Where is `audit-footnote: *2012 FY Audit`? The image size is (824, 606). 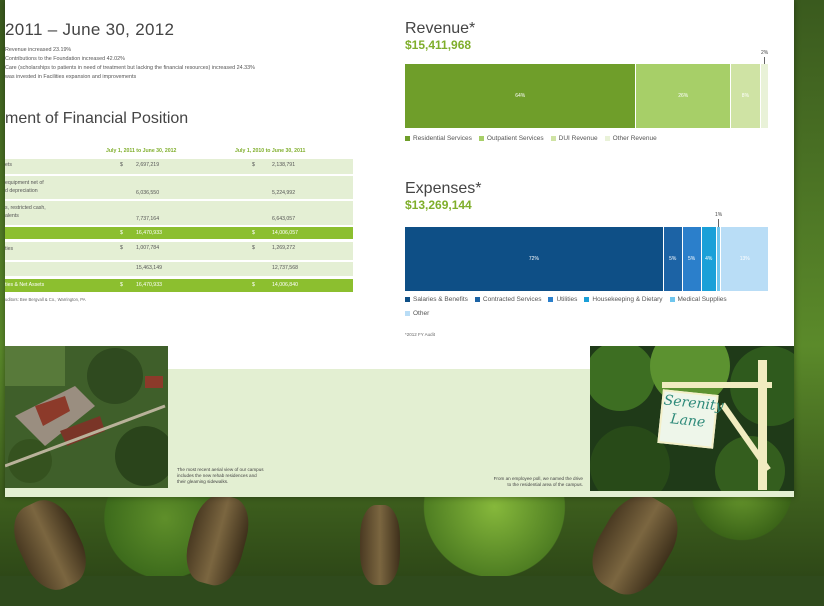 audit-footnote: *2012 FY Audit is located at coordinates (420, 334).